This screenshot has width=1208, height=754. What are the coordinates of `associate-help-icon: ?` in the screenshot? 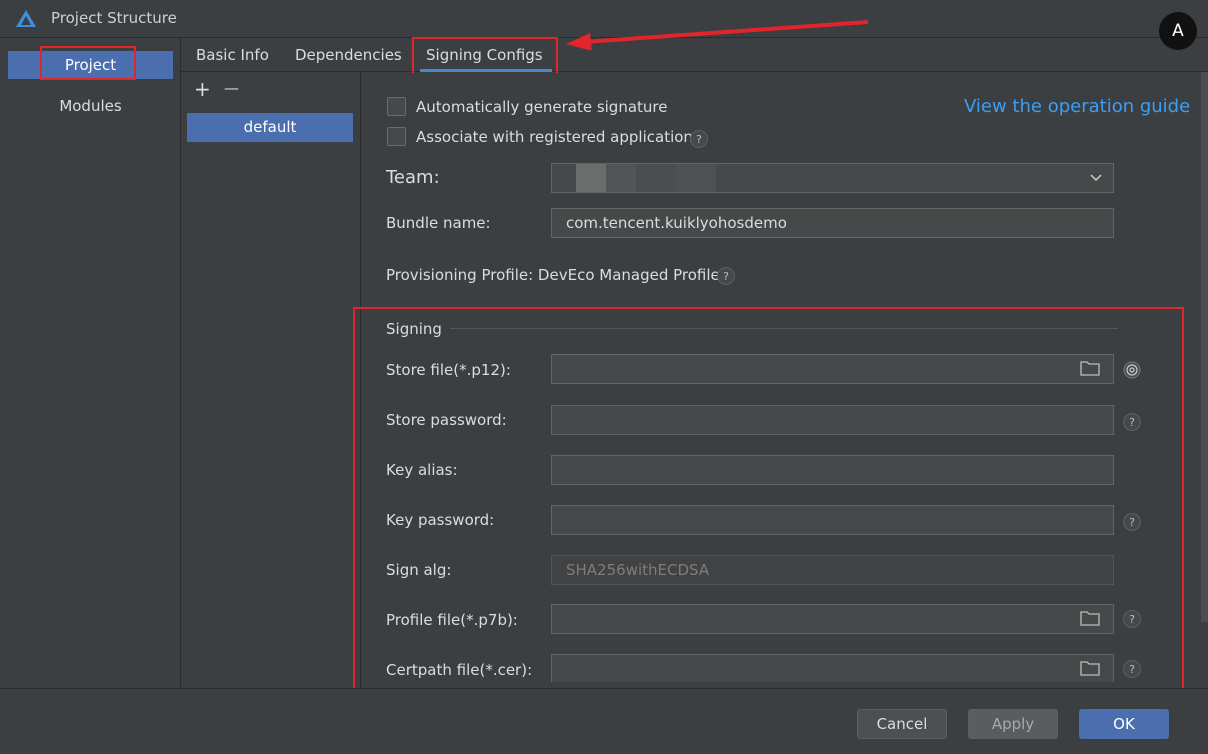 It's located at (699, 139).